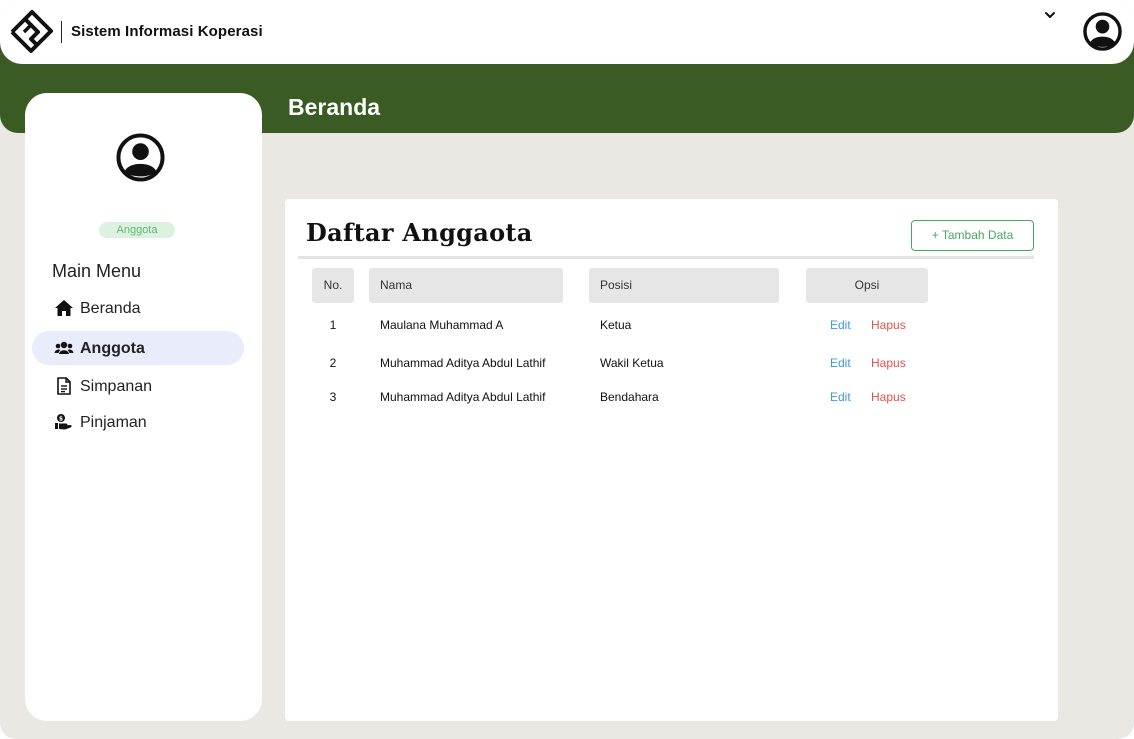 Image resolution: width=1134 pixels, height=739 pixels. Describe the element at coordinates (463, 363) in the screenshot. I see `row-2-nama: Muhammad Aditya Abdul Lathif` at that location.